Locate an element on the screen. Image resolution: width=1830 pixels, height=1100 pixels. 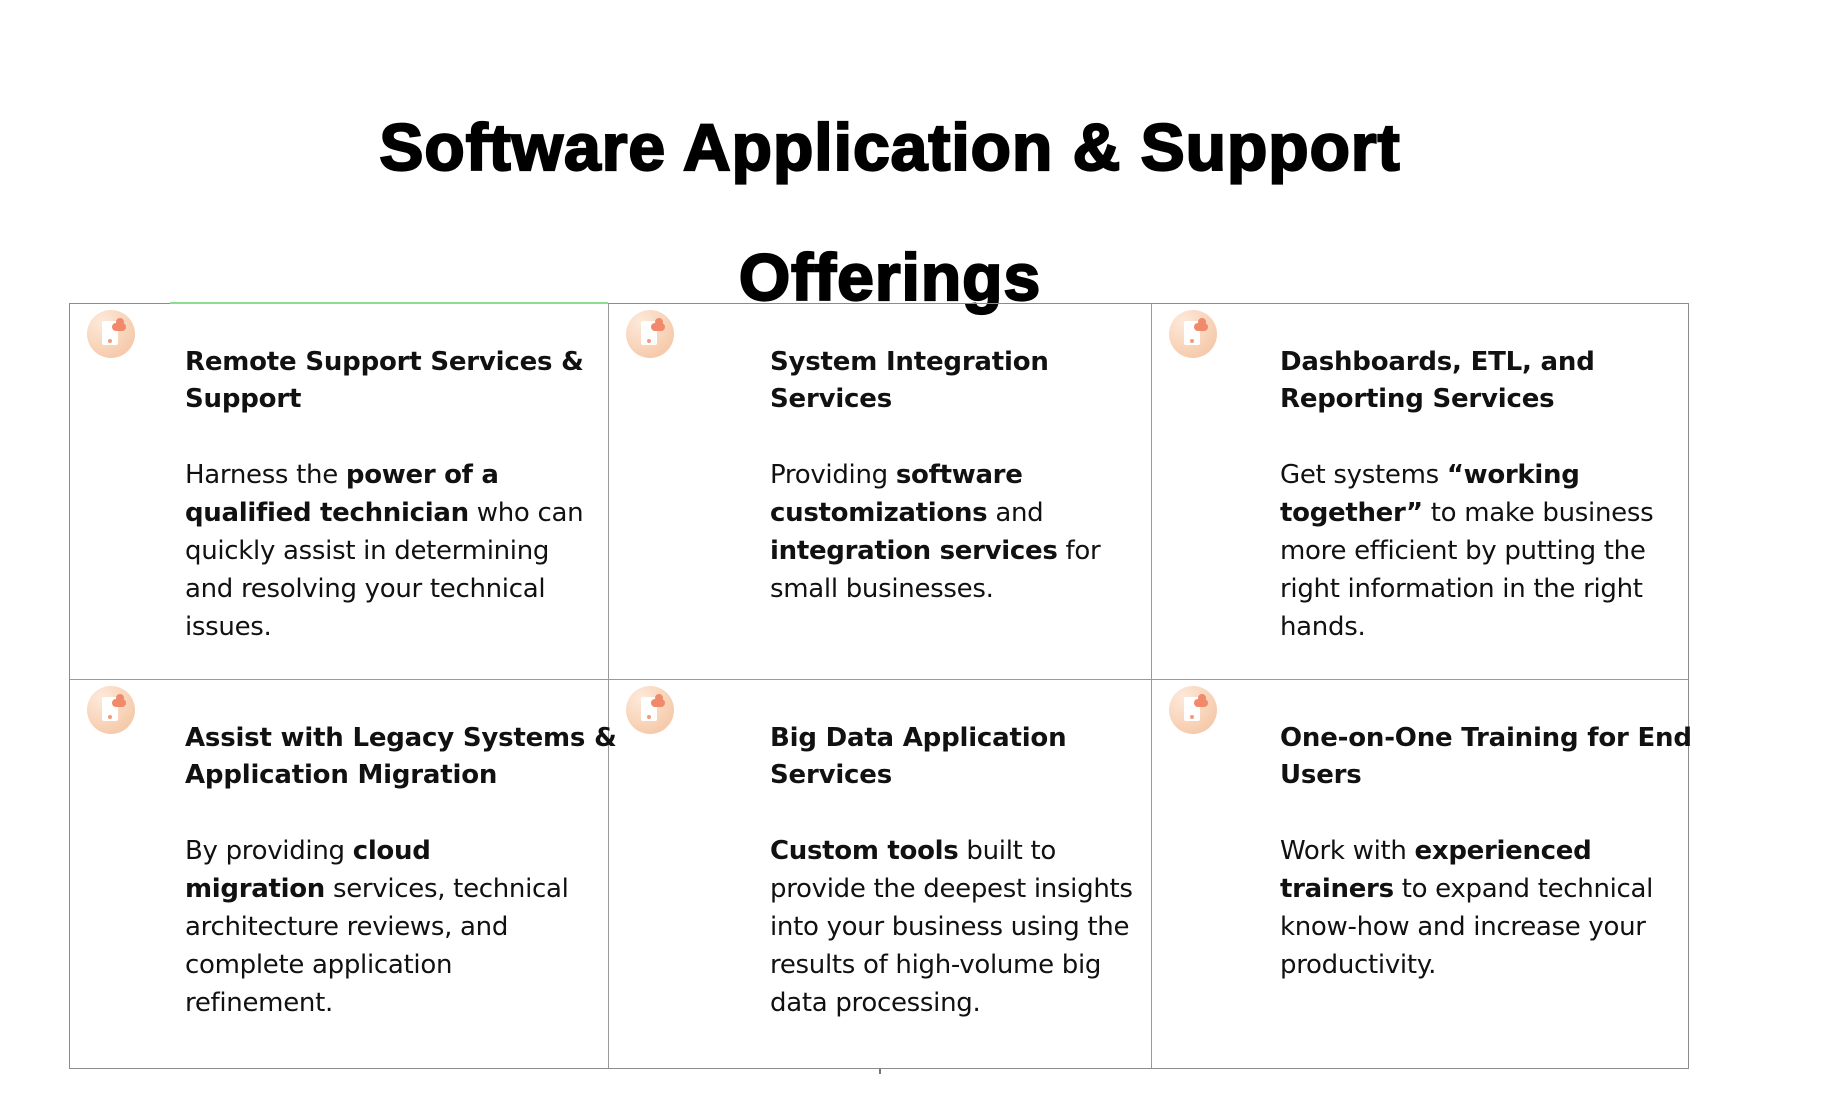
offering-description-line: small businesses. is located at coordinates (935, 589).